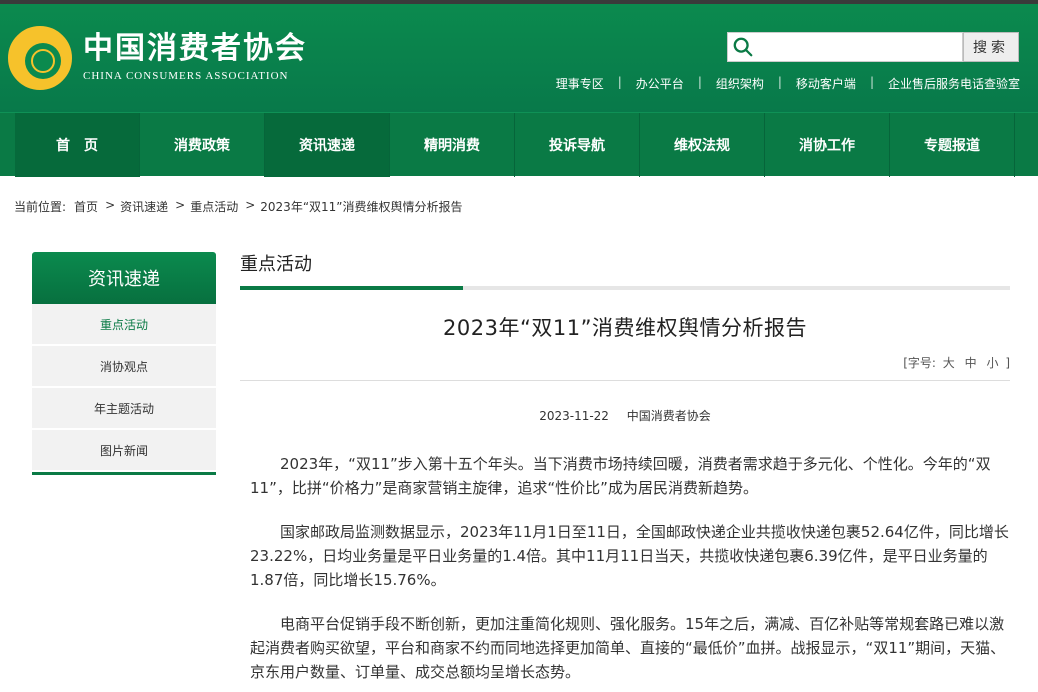 This screenshot has height=692, width=1038. Describe the element at coordinates (124, 473) in the screenshot. I see `sidebar-bottom-bar` at that location.